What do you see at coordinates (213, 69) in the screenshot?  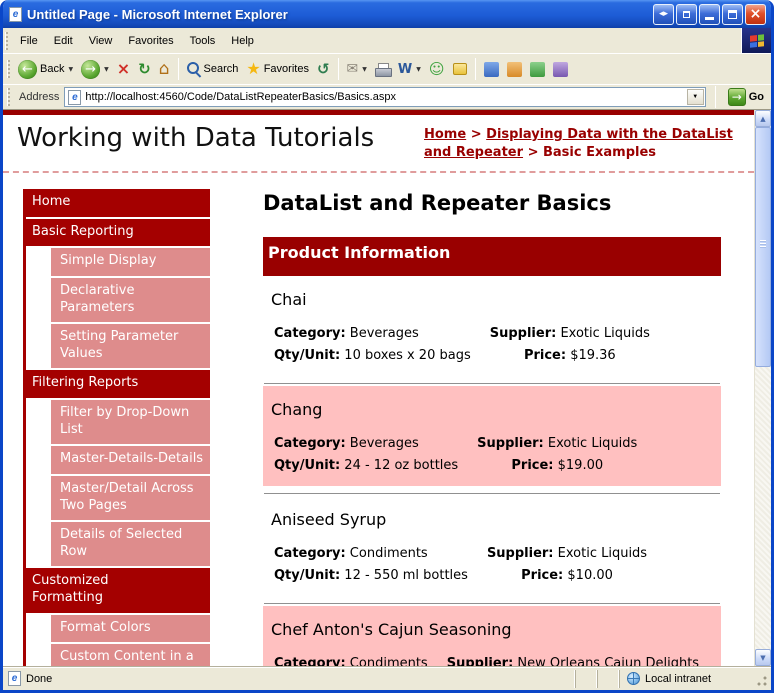 I see `search-button: Search` at bounding box center [213, 69].